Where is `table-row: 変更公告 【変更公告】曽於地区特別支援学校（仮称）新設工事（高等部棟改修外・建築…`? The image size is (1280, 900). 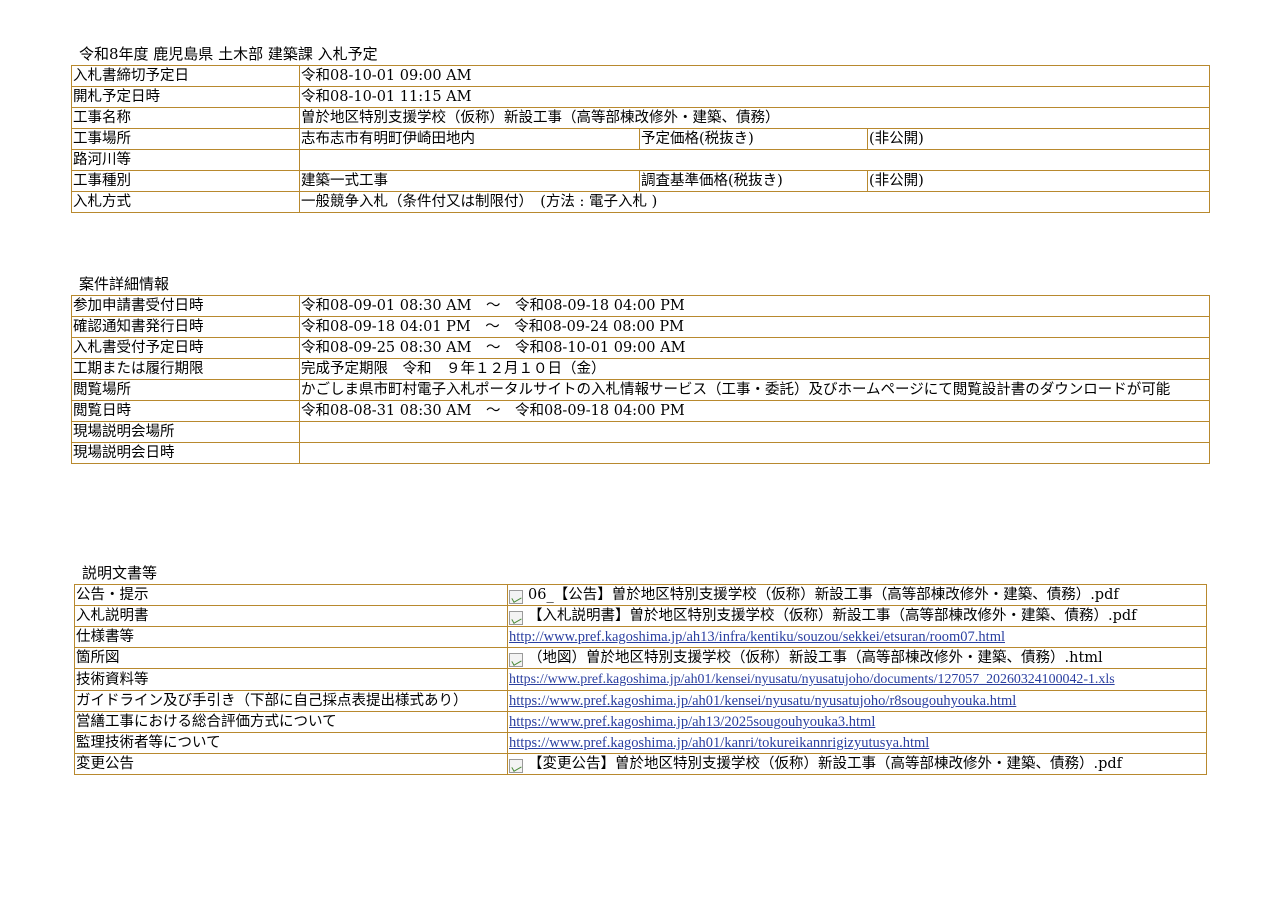
table-row: 変更公告 【変更公告】曽於地区特別支援学校（仮称）新設工事（高等部棟改修外・建築… is located at coordinates (640, 764).